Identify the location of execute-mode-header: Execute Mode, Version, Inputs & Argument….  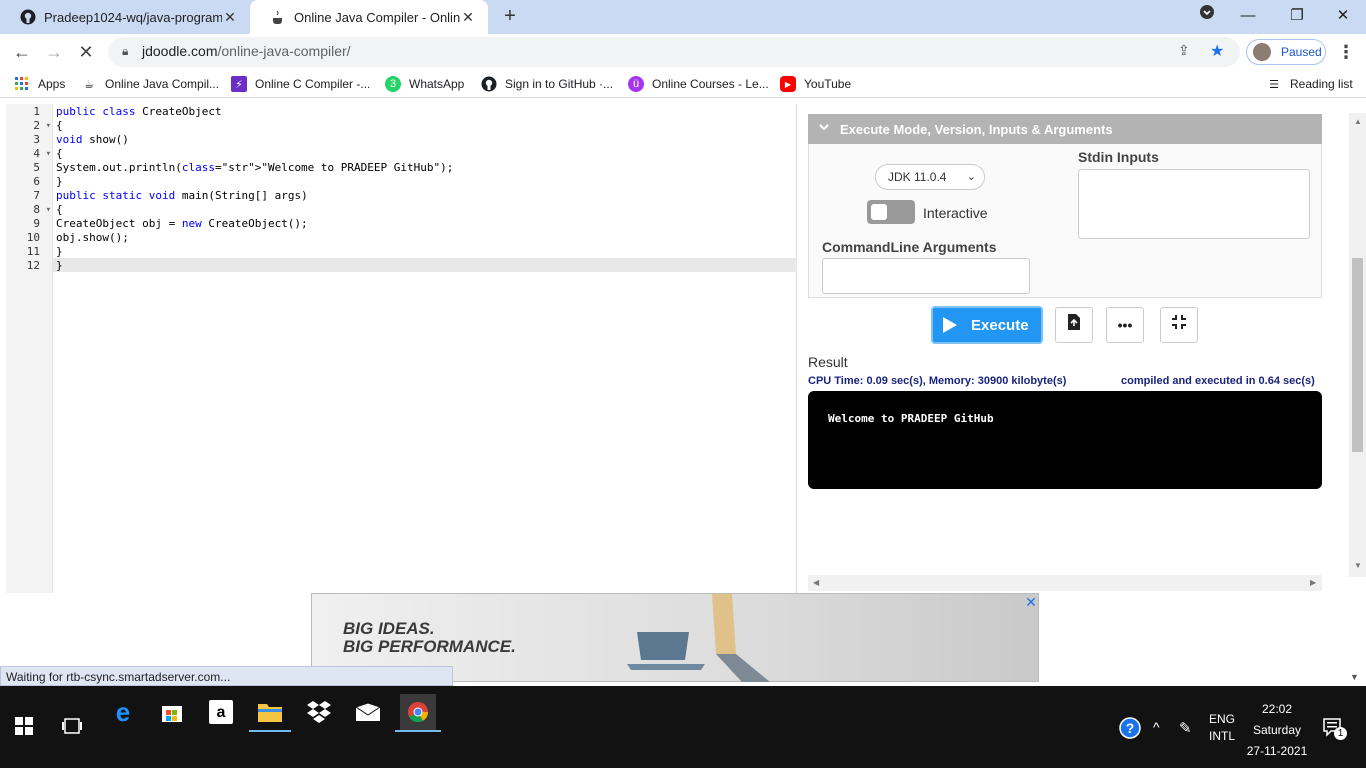
(1065, 129).